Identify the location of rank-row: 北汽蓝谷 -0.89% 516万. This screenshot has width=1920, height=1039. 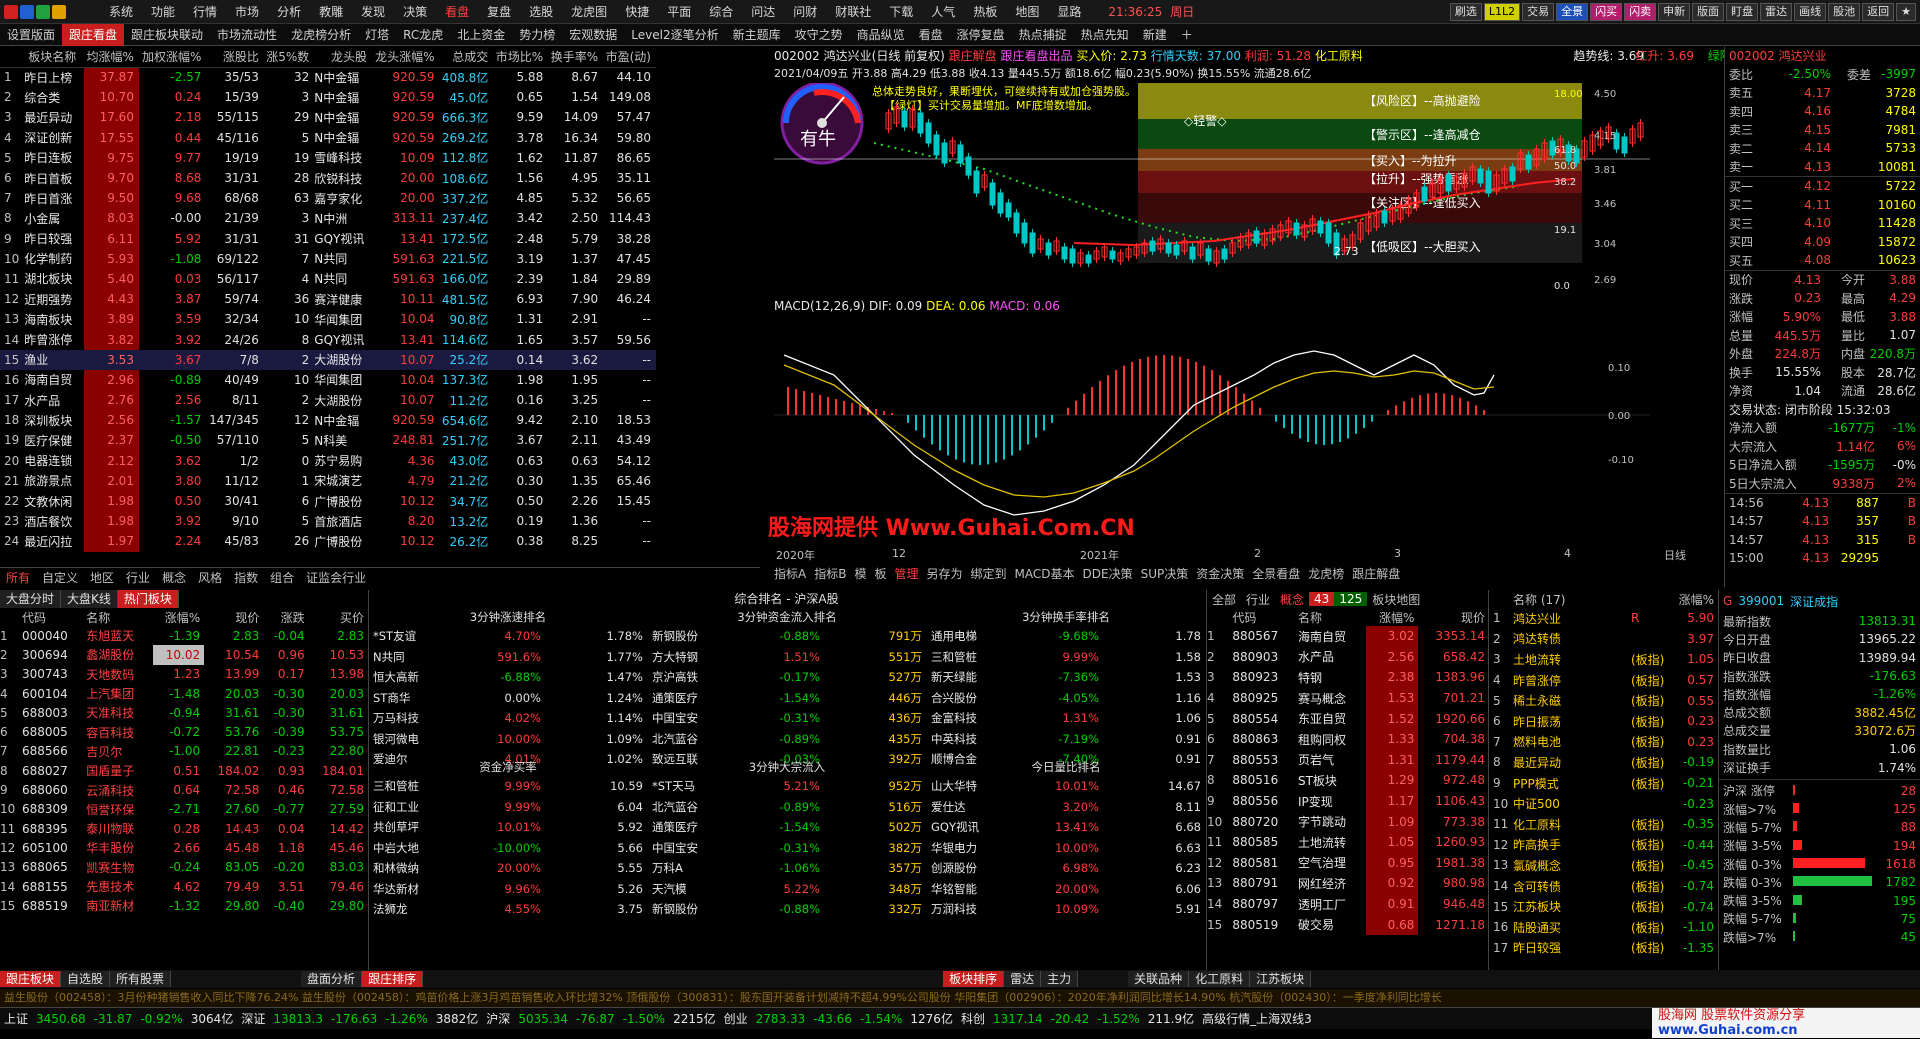
(787, 807).